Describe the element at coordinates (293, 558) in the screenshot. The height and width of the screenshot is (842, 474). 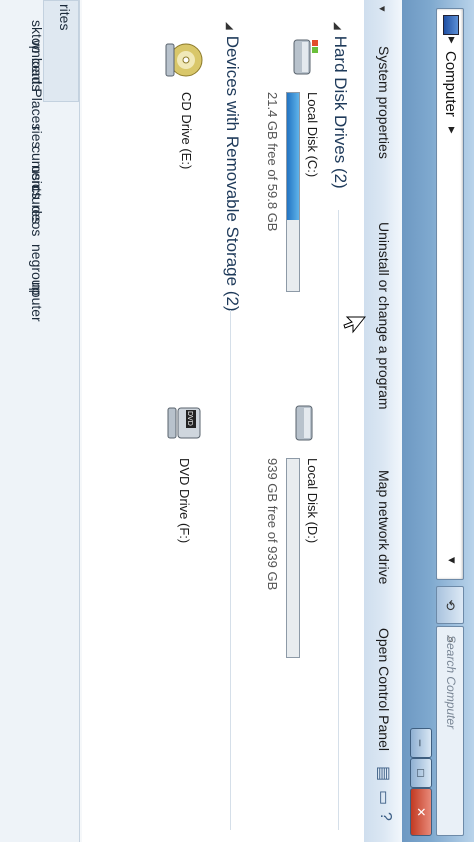
I see `drive-d-usage-bar` at that location.